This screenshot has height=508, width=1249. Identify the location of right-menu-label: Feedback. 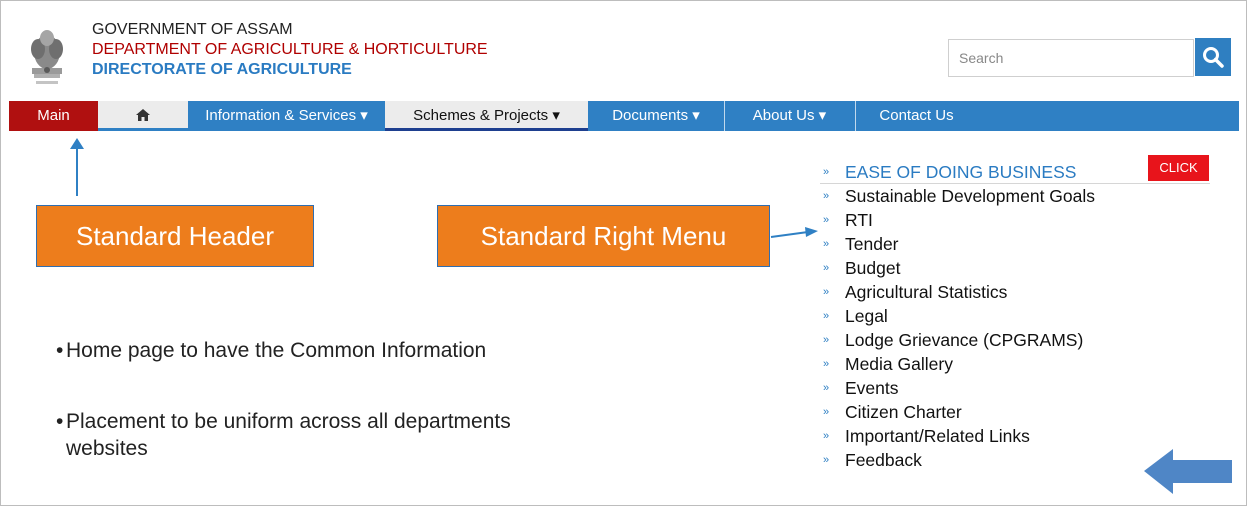
(883, 460).